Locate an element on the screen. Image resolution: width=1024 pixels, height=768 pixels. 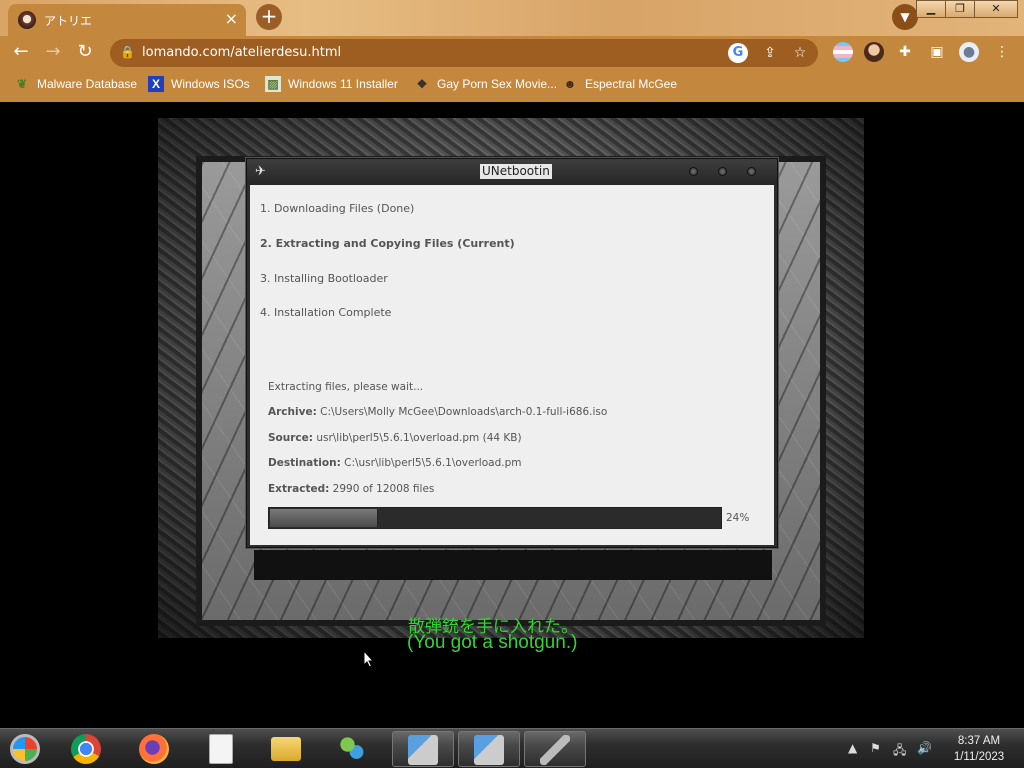
step-downloading: 1. Downloading Files (Done) is located at coordinates (337, 208).